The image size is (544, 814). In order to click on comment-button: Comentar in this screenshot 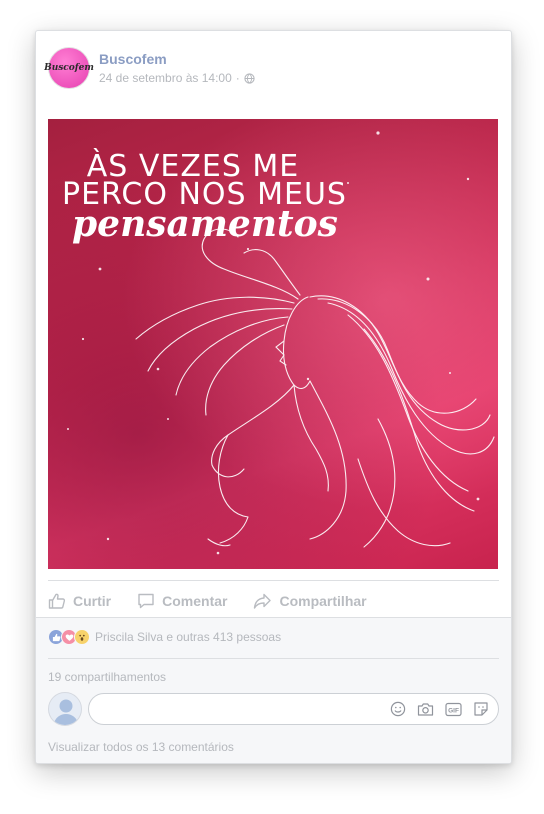, I will do `click(182, 601)`.